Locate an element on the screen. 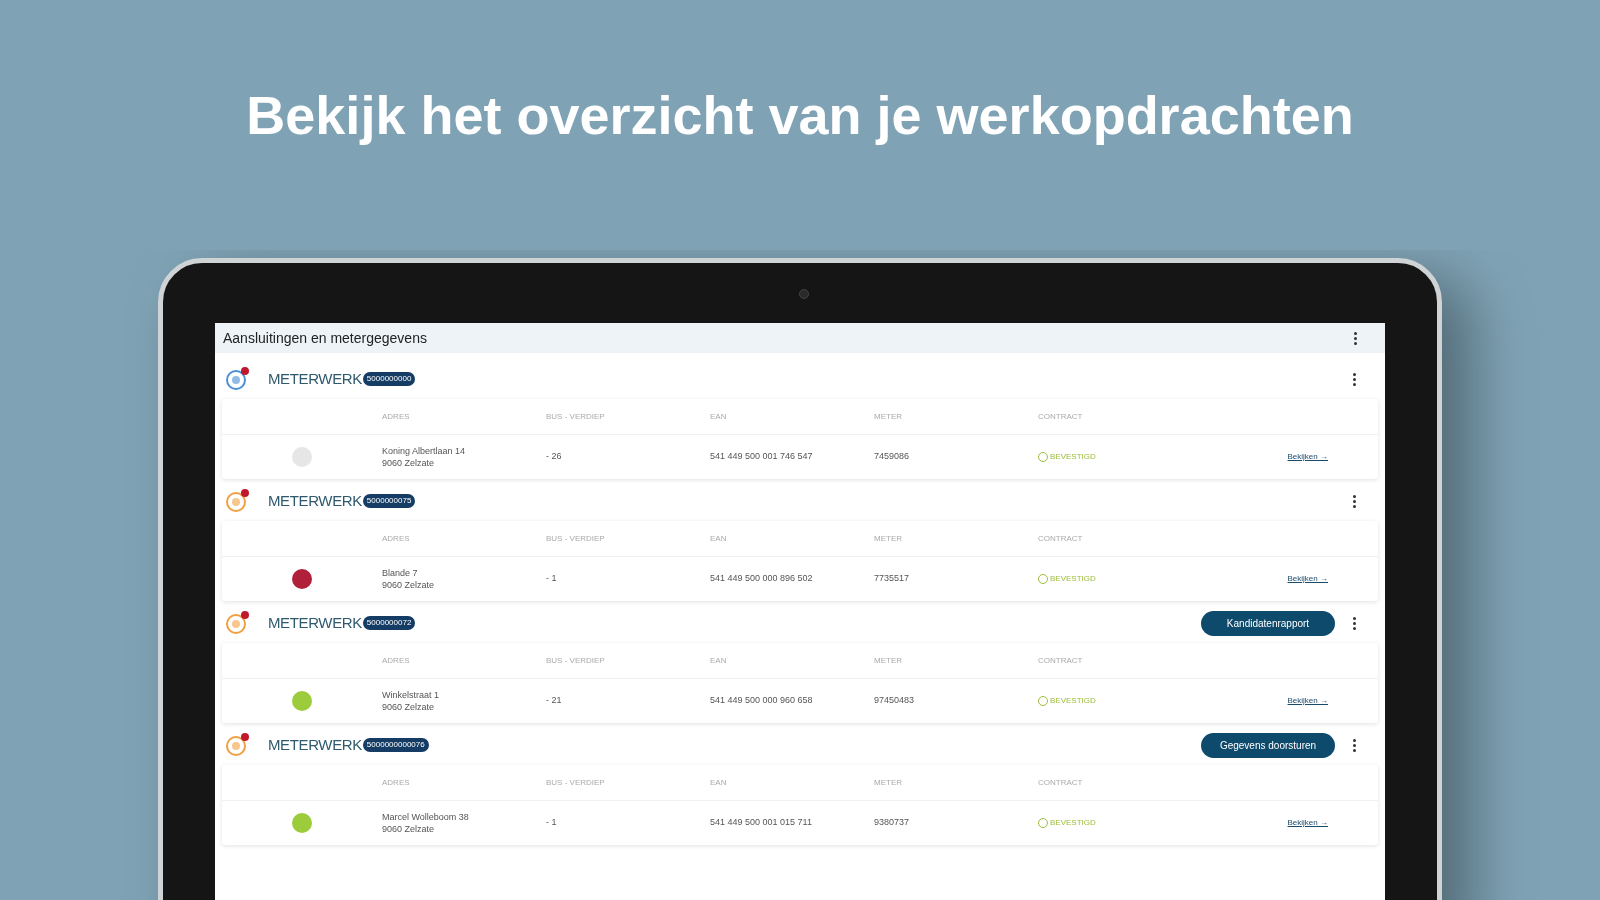 Image resolution: width=1600 pixels, height=900 pixels. camera-icon is located at coordinates (804, 294).